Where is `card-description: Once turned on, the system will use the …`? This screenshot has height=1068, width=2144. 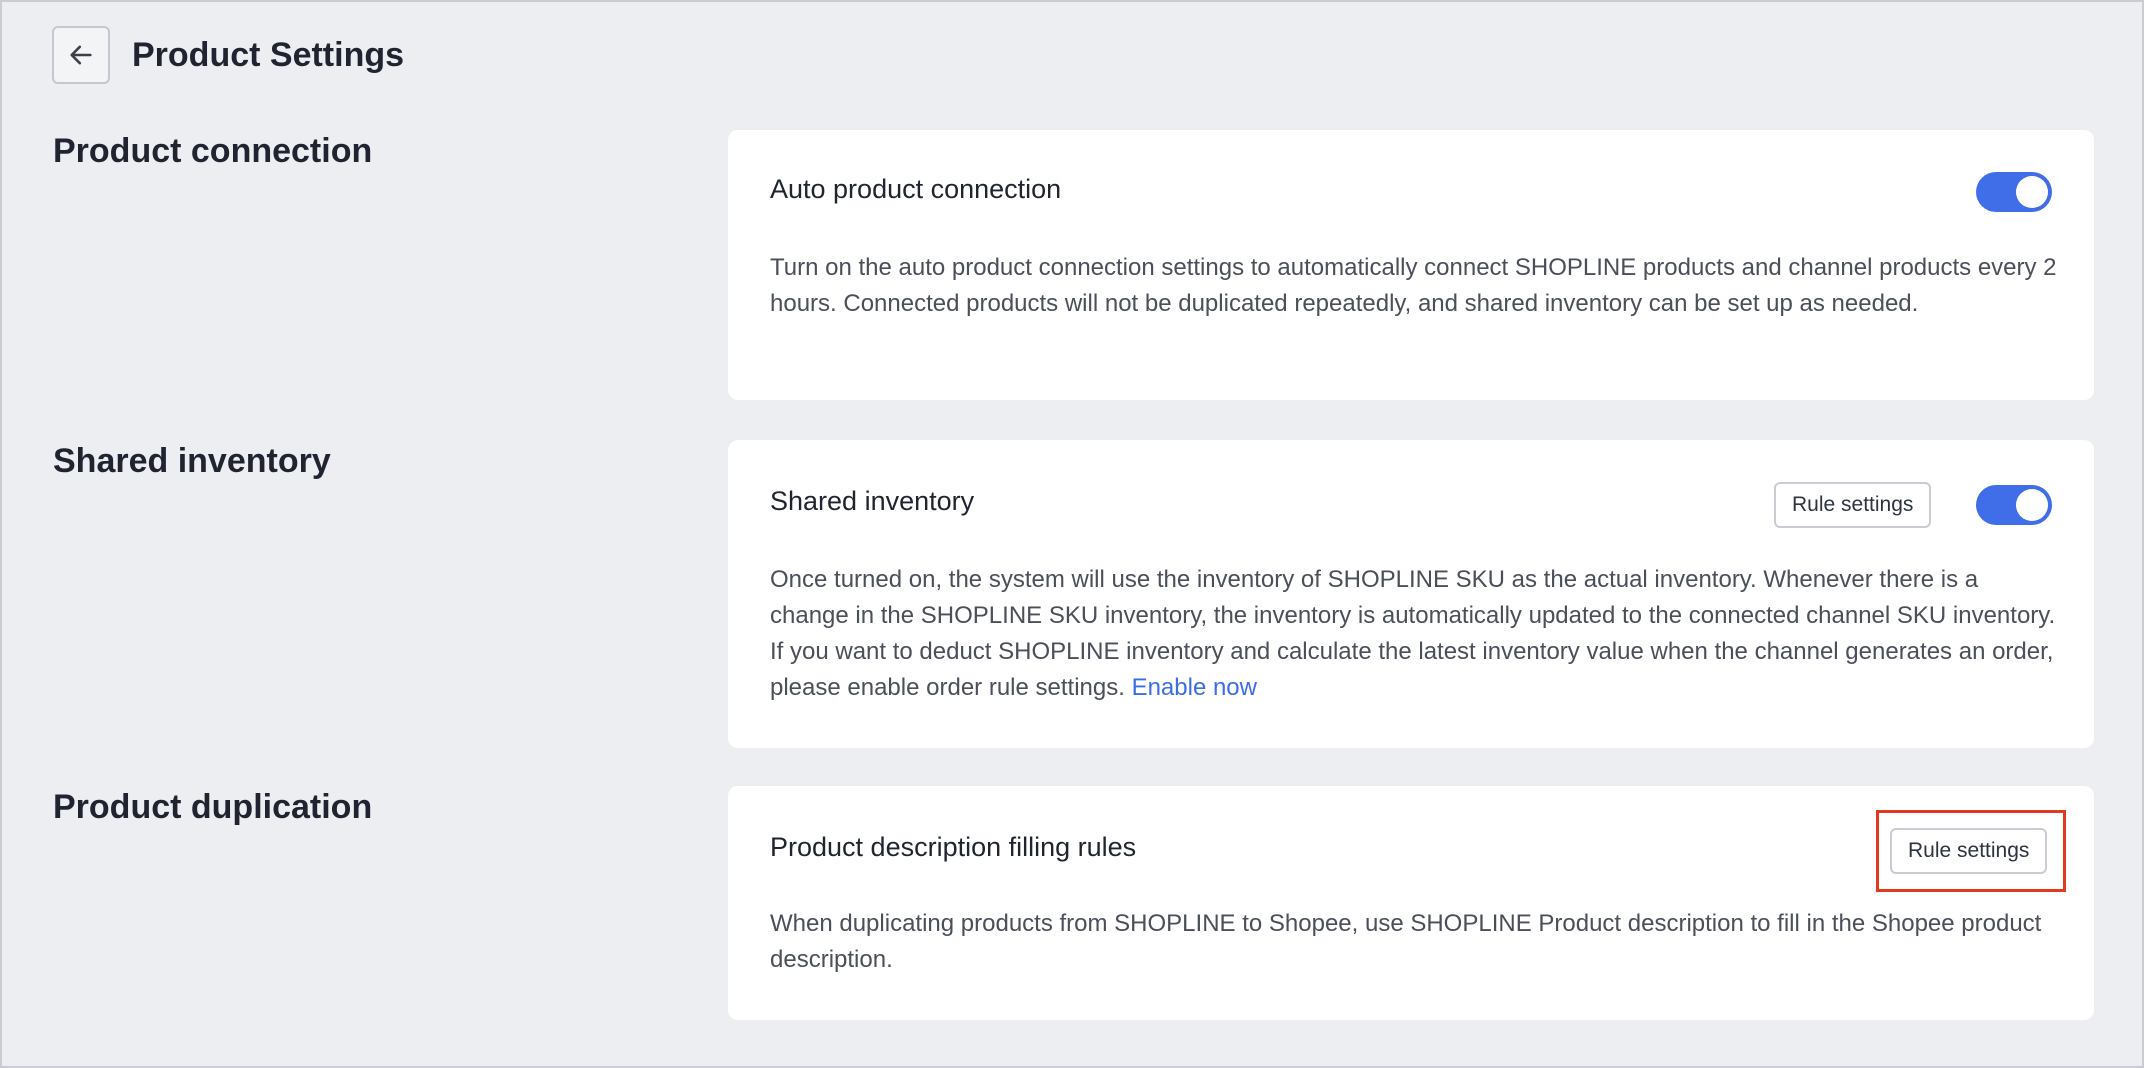 card-description: Once turned on, the system will use the … is located at coordinates (1415, 634).